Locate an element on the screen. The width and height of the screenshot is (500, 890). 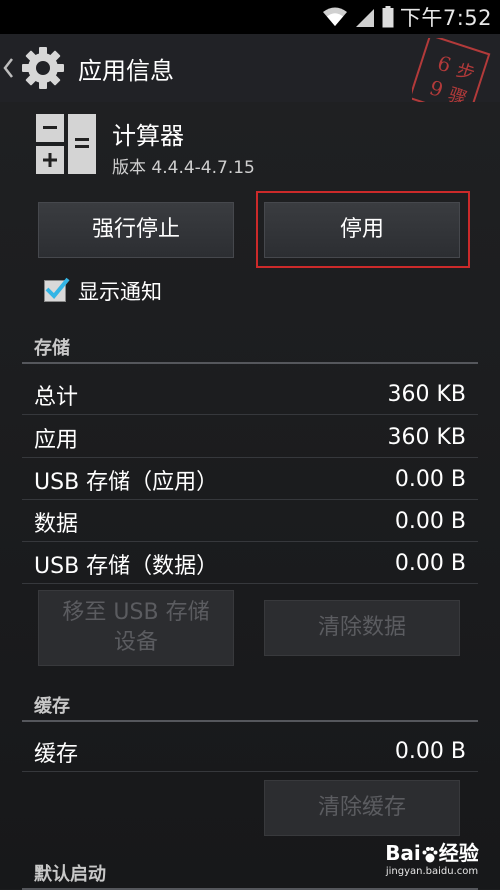
force-stop-button: 强行停止 is located at coordinates (136, 230).